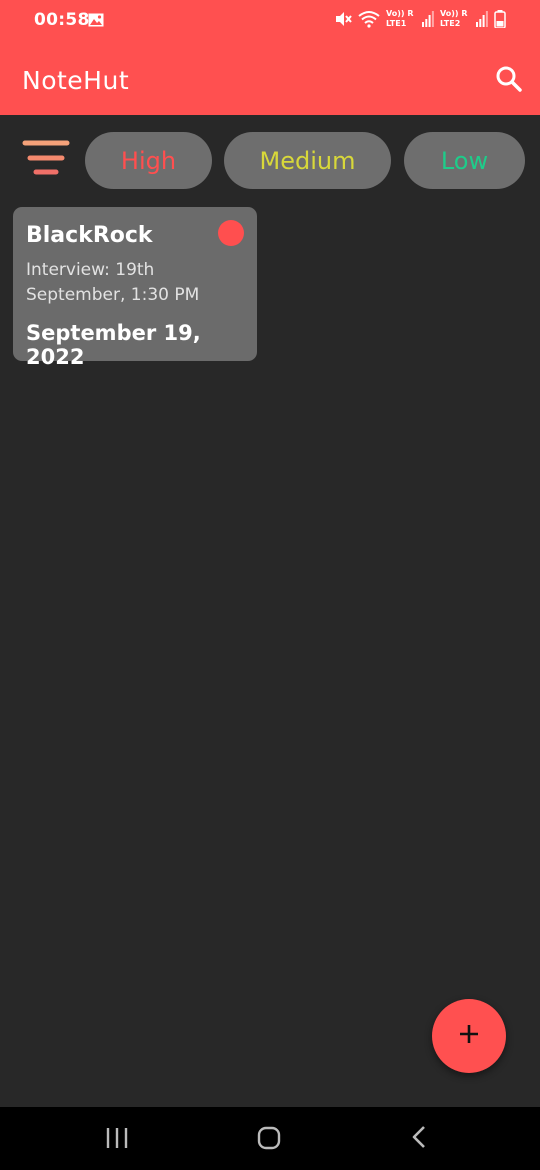  I want to click on plus-icon, so click(469, 1036).